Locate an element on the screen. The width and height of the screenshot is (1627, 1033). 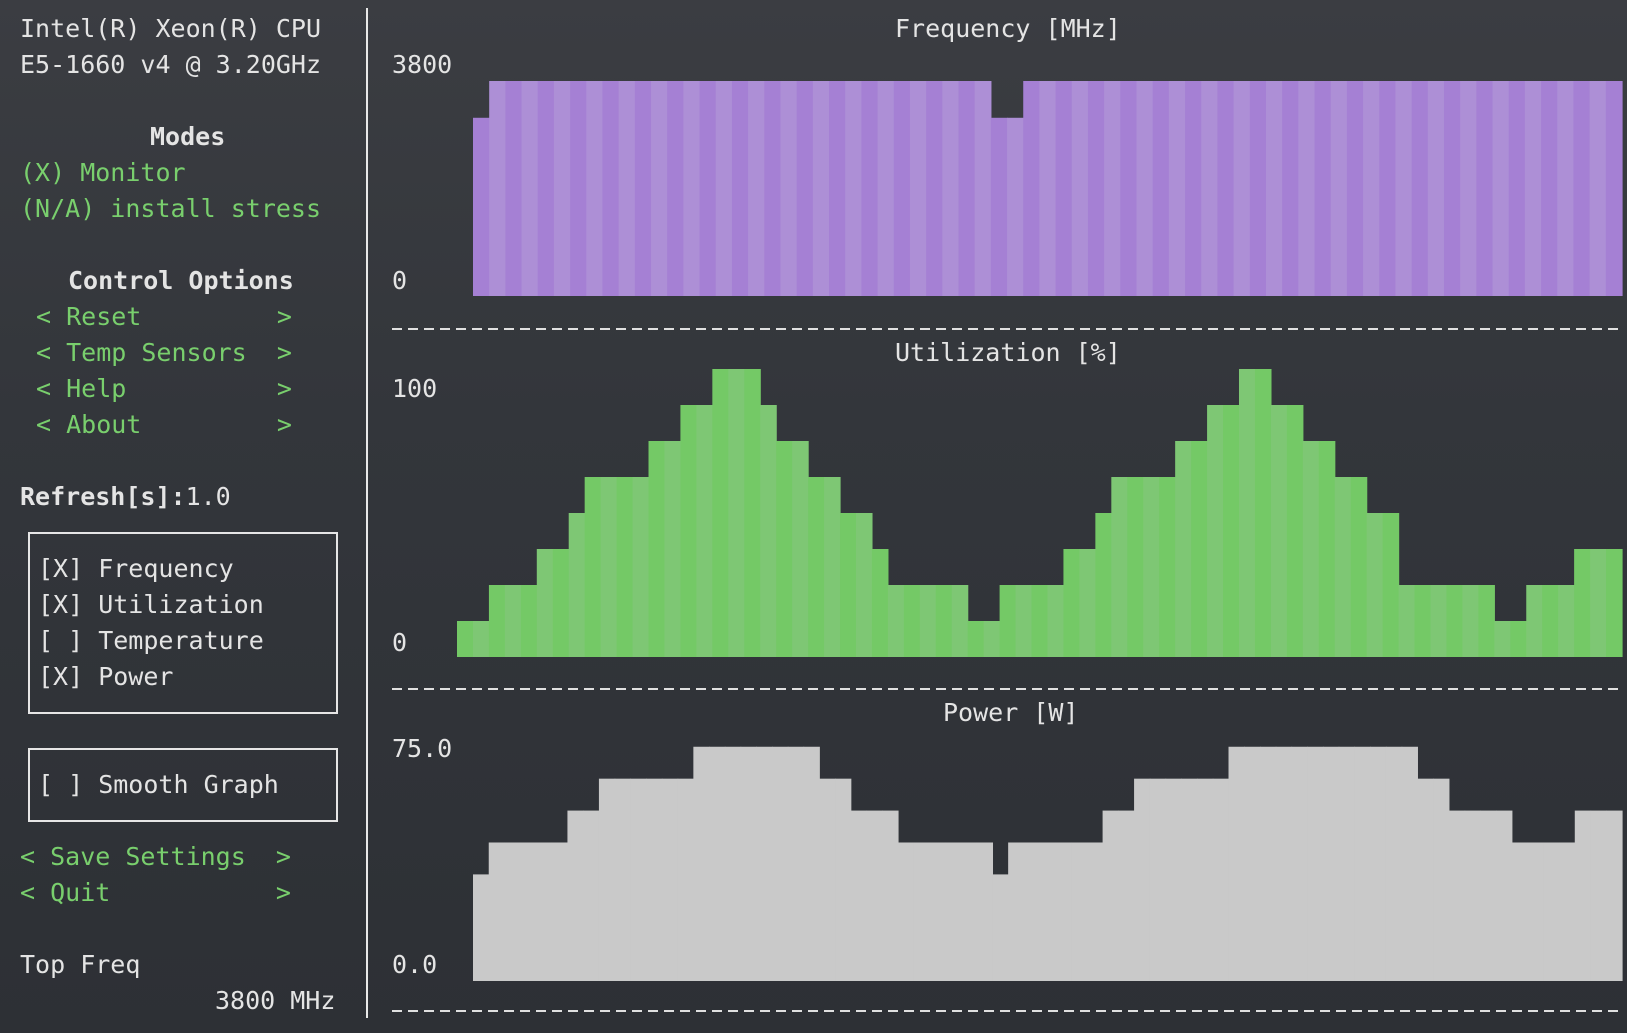
frequency-min-label: 0 is located at coordinates (400, 280).